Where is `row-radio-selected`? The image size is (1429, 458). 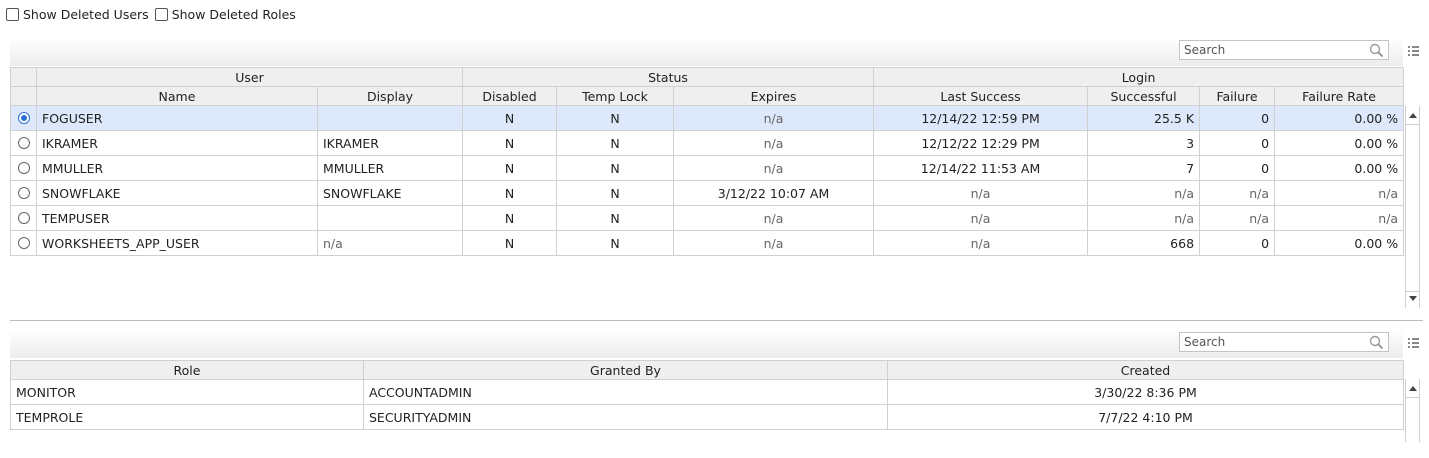
row-radio-selected is located at coordinates (23, 118).